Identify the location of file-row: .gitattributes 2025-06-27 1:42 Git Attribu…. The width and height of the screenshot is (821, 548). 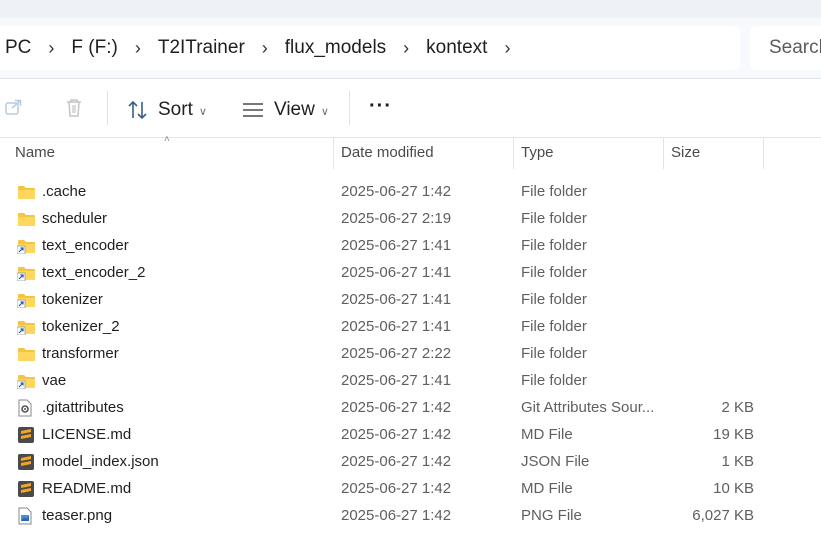
(410, 407).